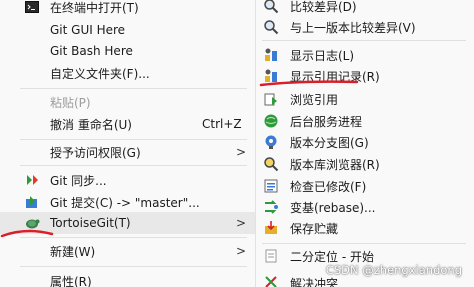 The height and width of the screenshot is (287, 474). Describe the element at coordinates (90, 223) in the screenshot. I see `menu-item-label: TortoiseGit(T)` at that location.